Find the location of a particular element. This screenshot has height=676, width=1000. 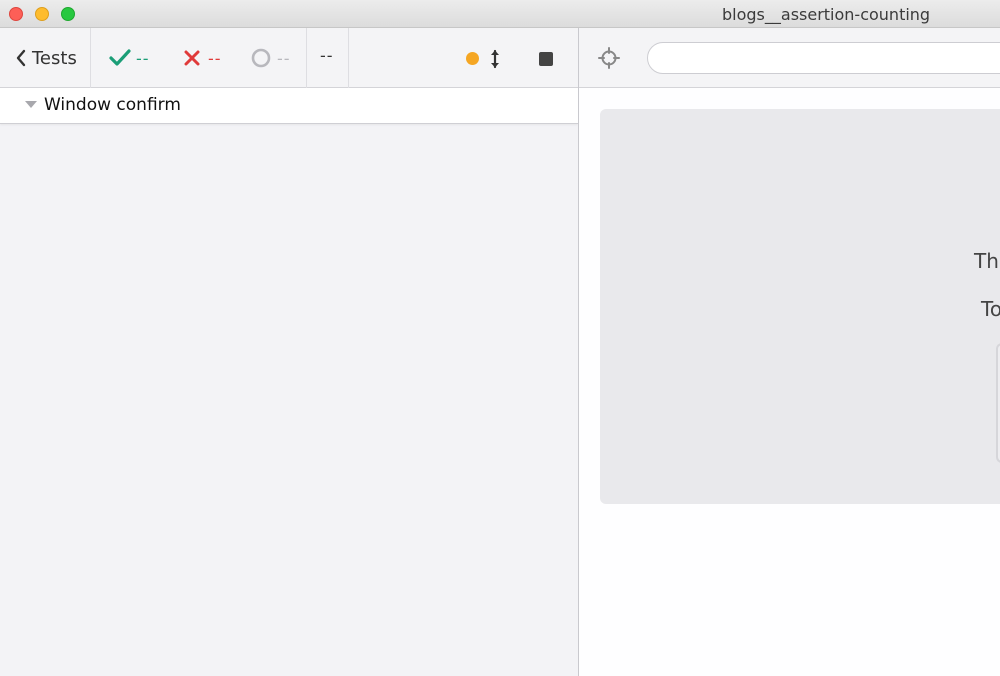

duration-display: -- is located at coordinates (327, 55).